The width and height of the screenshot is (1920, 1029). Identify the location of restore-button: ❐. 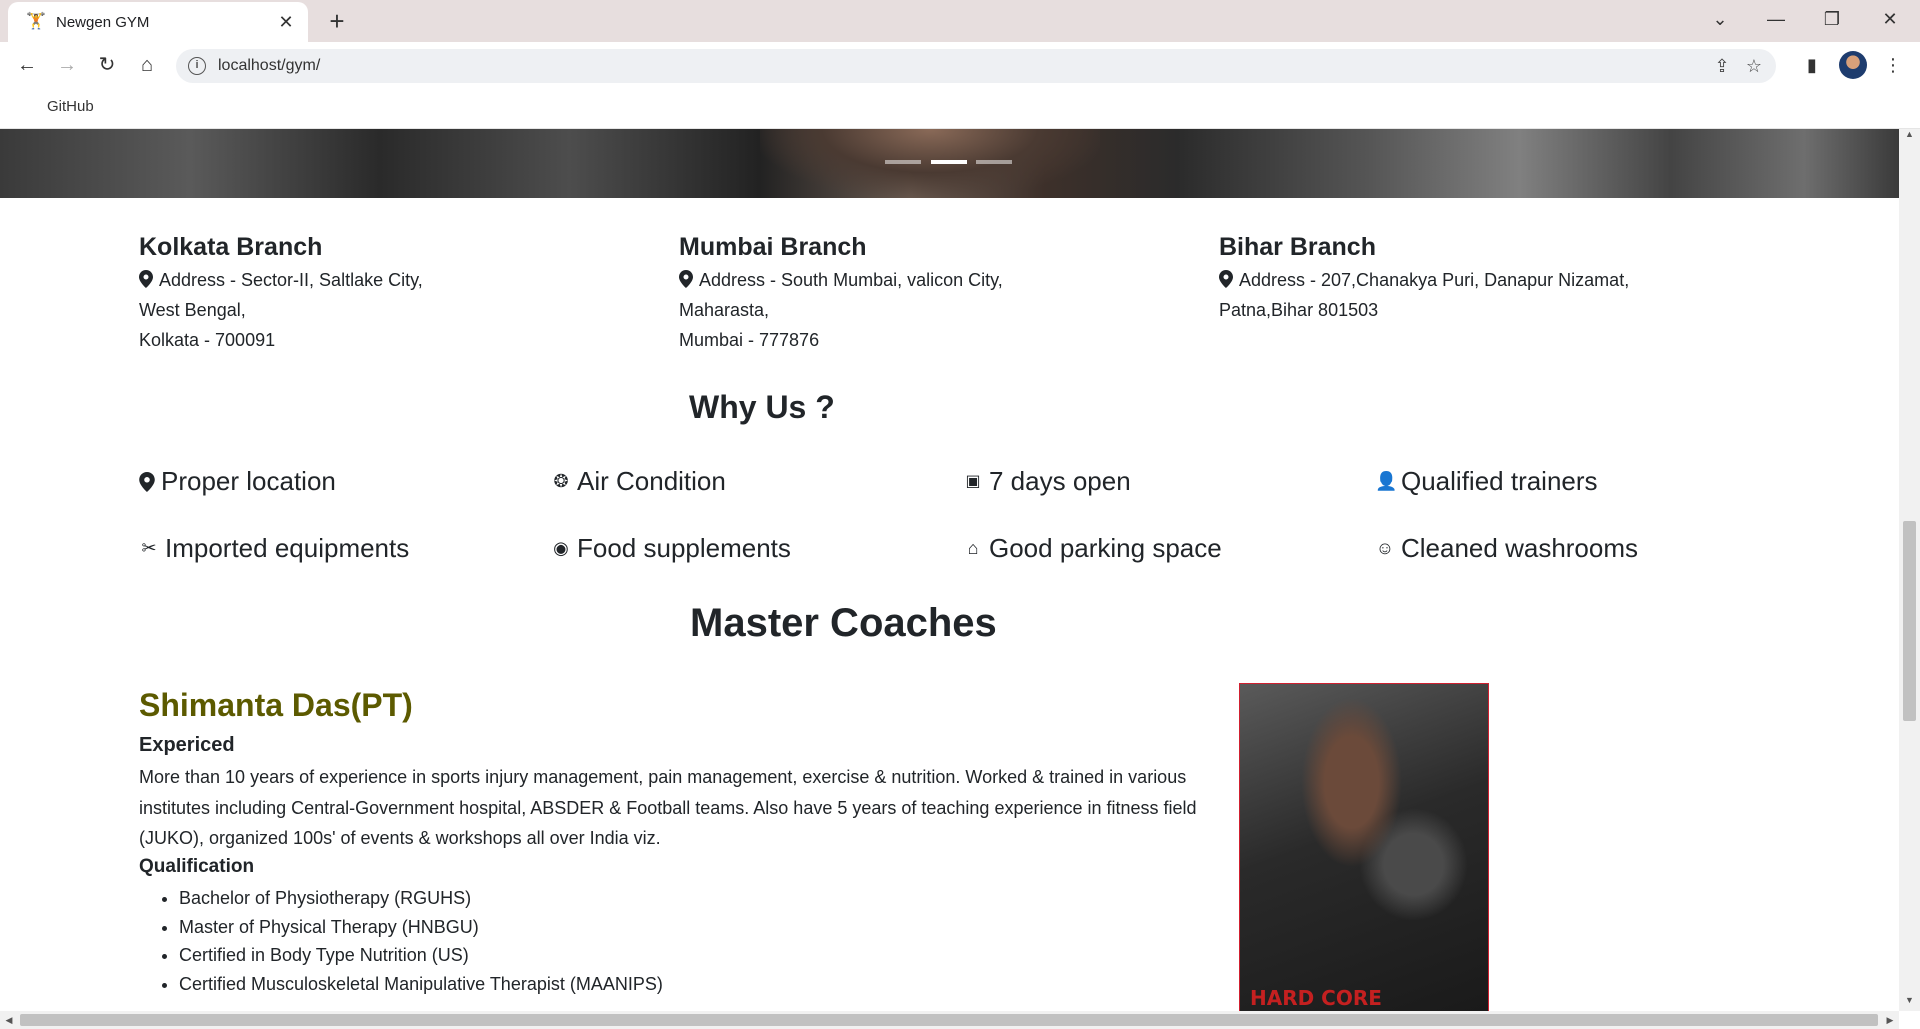
(1832, 20).